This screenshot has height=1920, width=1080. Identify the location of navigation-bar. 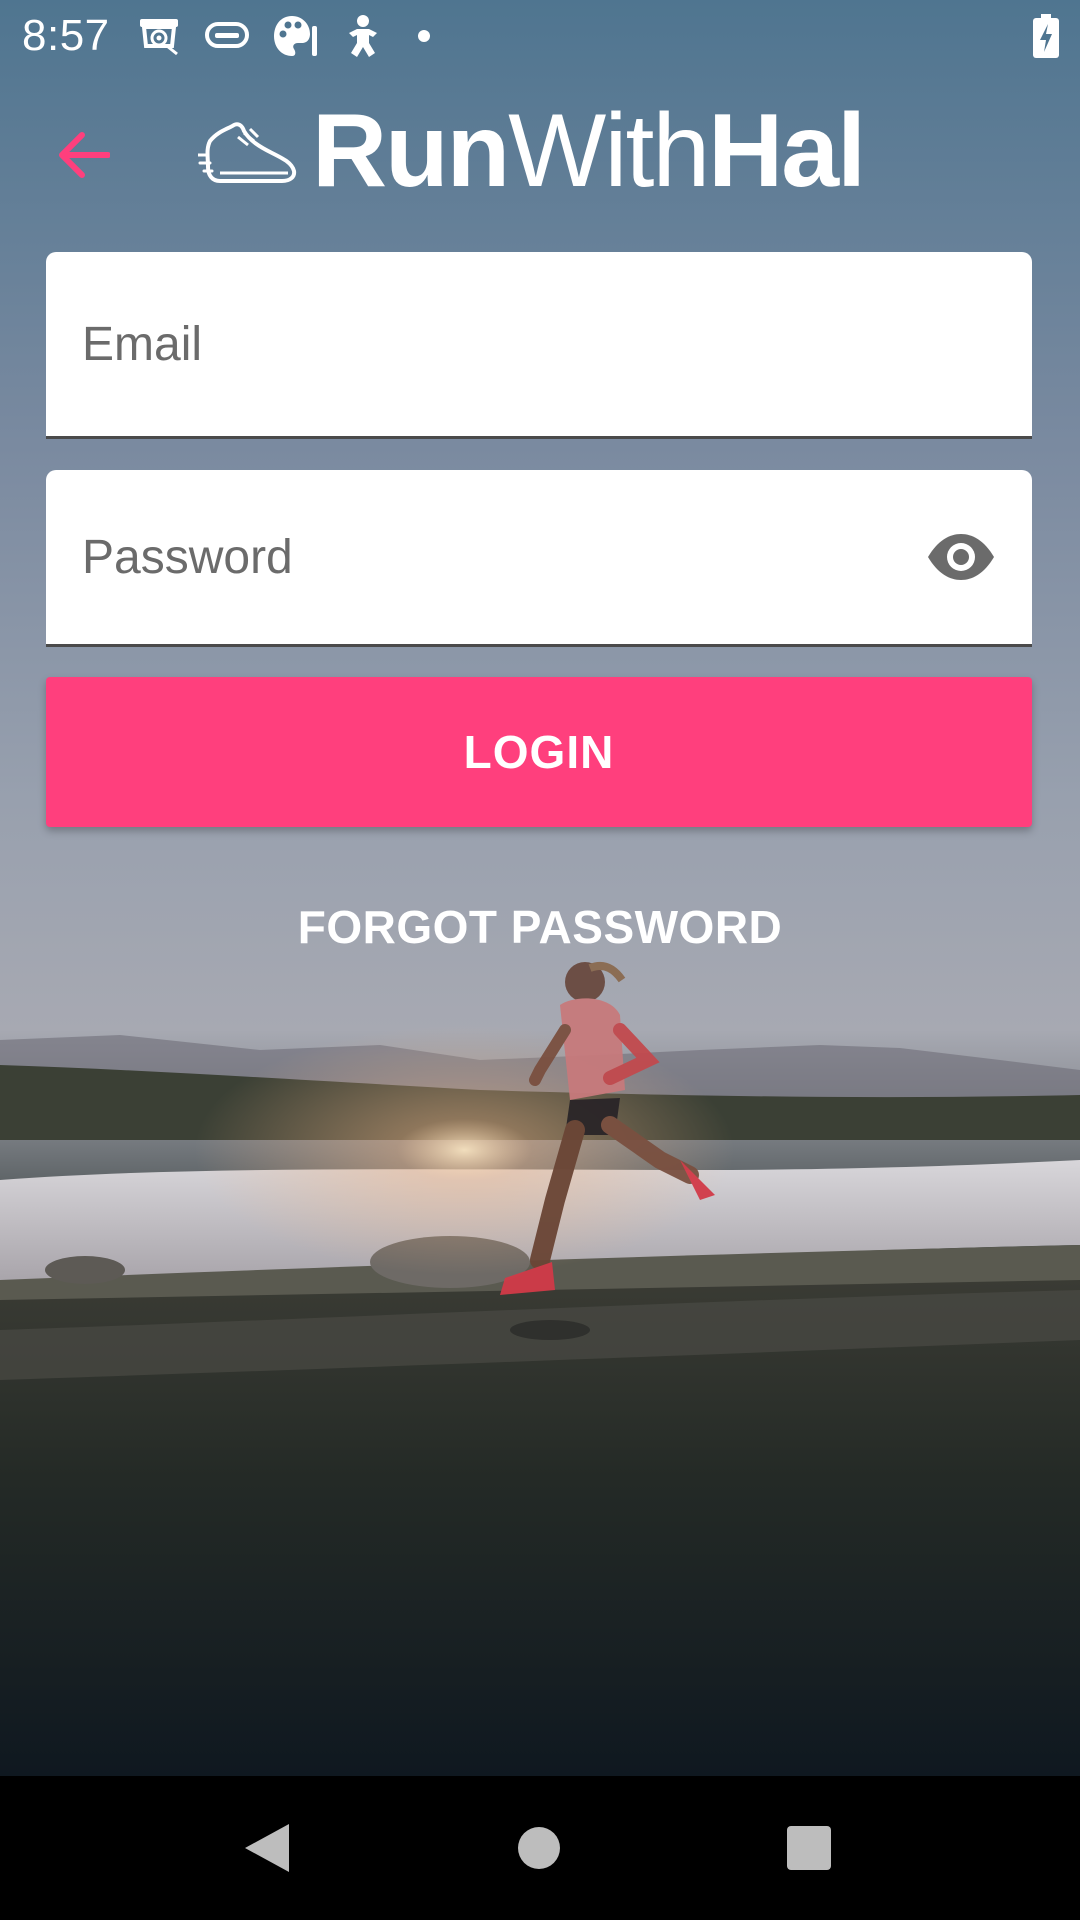
(540, 1848).